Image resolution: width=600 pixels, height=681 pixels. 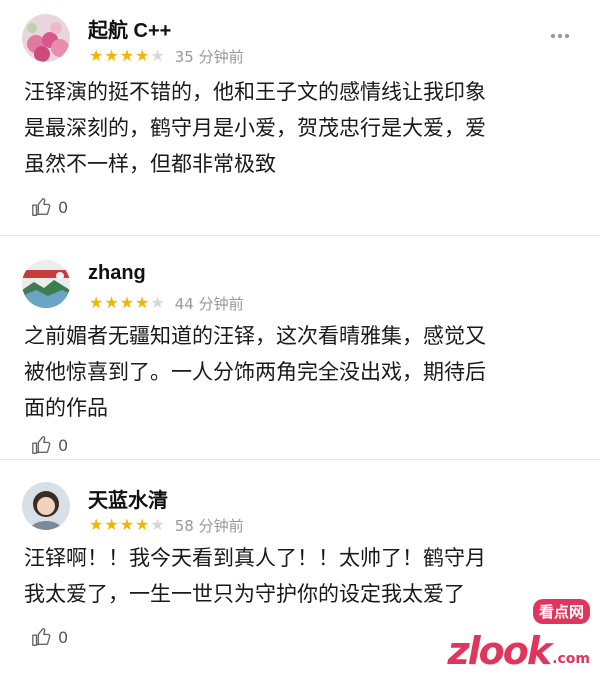 I want to click on comment-line: 是最深刻的，鹤守月是小爱，贺茂忠行是大爱，爱, so click(x=255, y=128).